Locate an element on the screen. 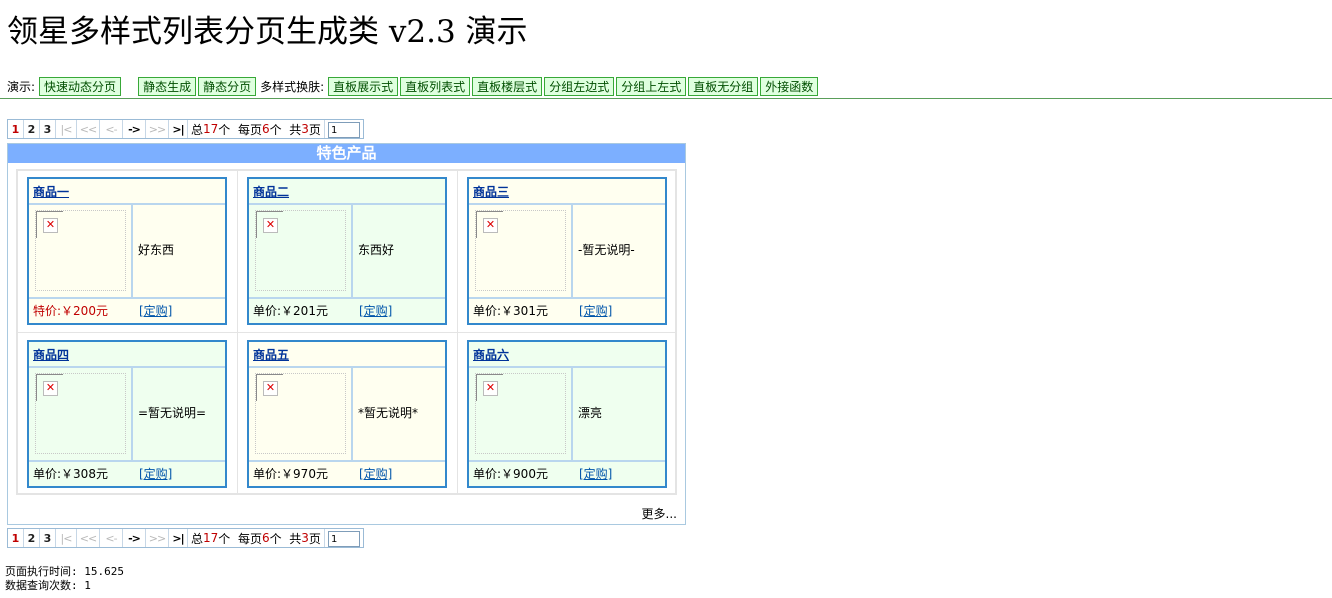 This screenshot has width=1332, height=598. product-description: *暂无说明* is located at coordinates (388, 413).